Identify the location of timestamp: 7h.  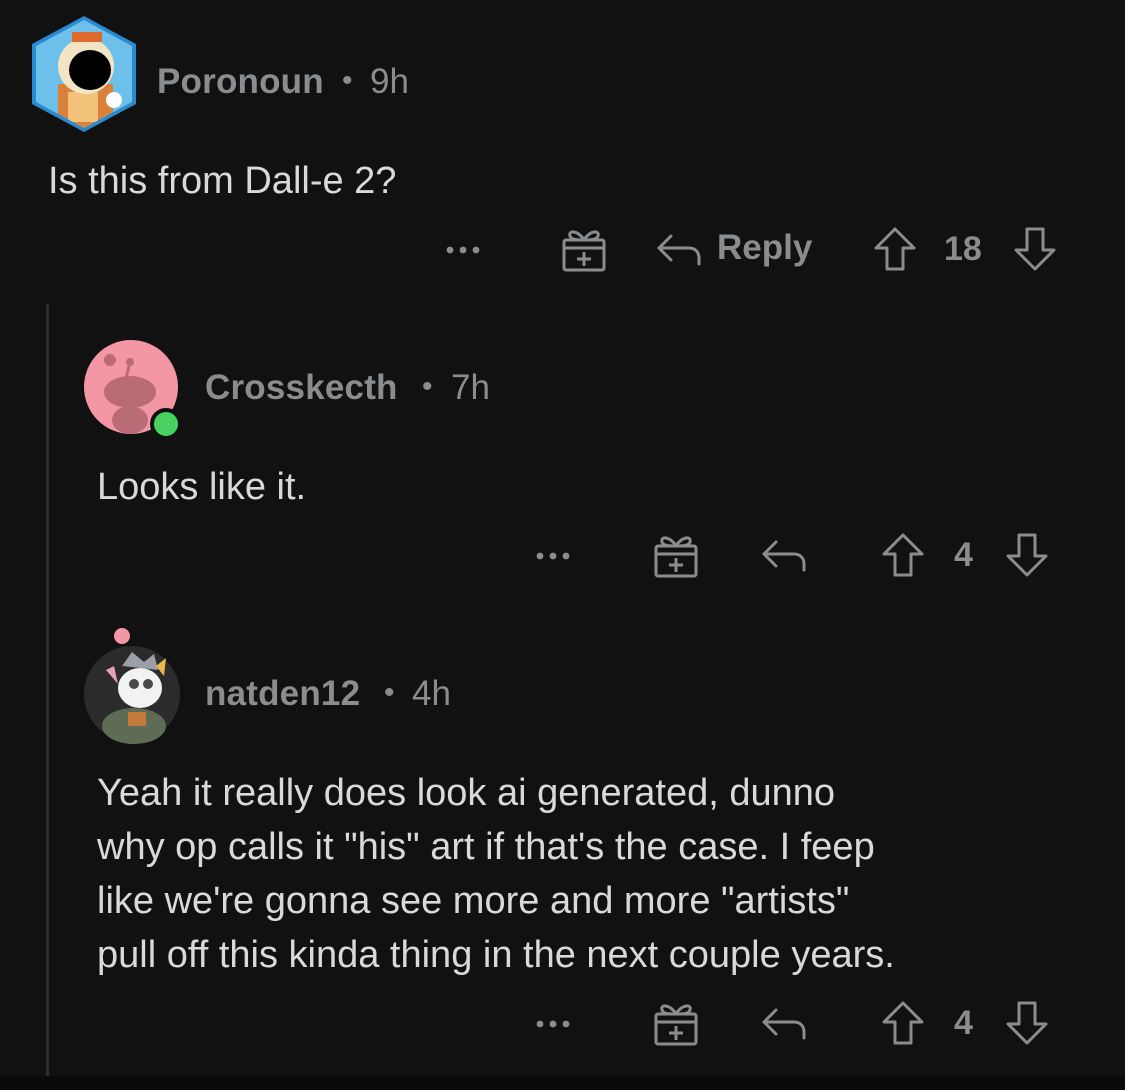
(470, 387).